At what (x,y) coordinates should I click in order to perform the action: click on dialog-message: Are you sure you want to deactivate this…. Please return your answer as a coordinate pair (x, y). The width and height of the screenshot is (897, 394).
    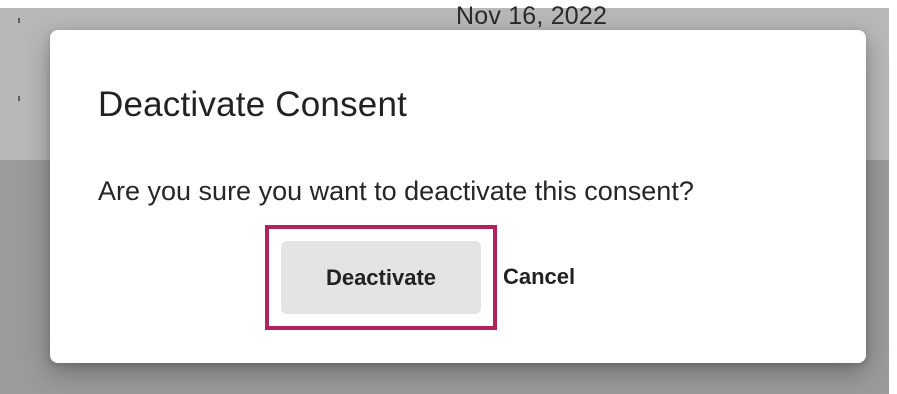
    Looking at the image, I should click on (396, 191).